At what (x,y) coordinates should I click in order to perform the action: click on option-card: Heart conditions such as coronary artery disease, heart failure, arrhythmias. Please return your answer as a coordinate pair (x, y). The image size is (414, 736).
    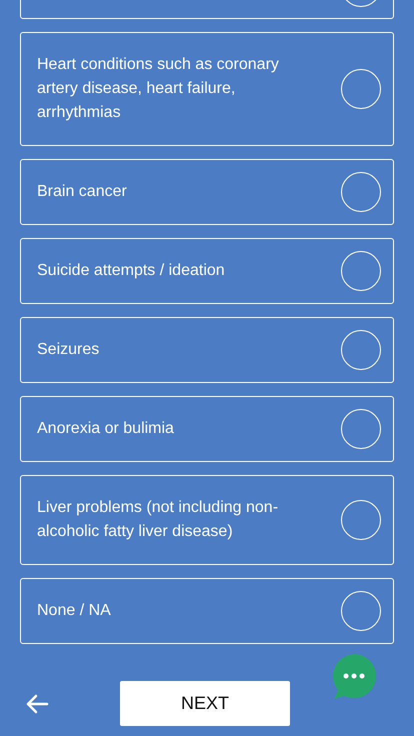
    Looking at the image, I should click on (207, 89).